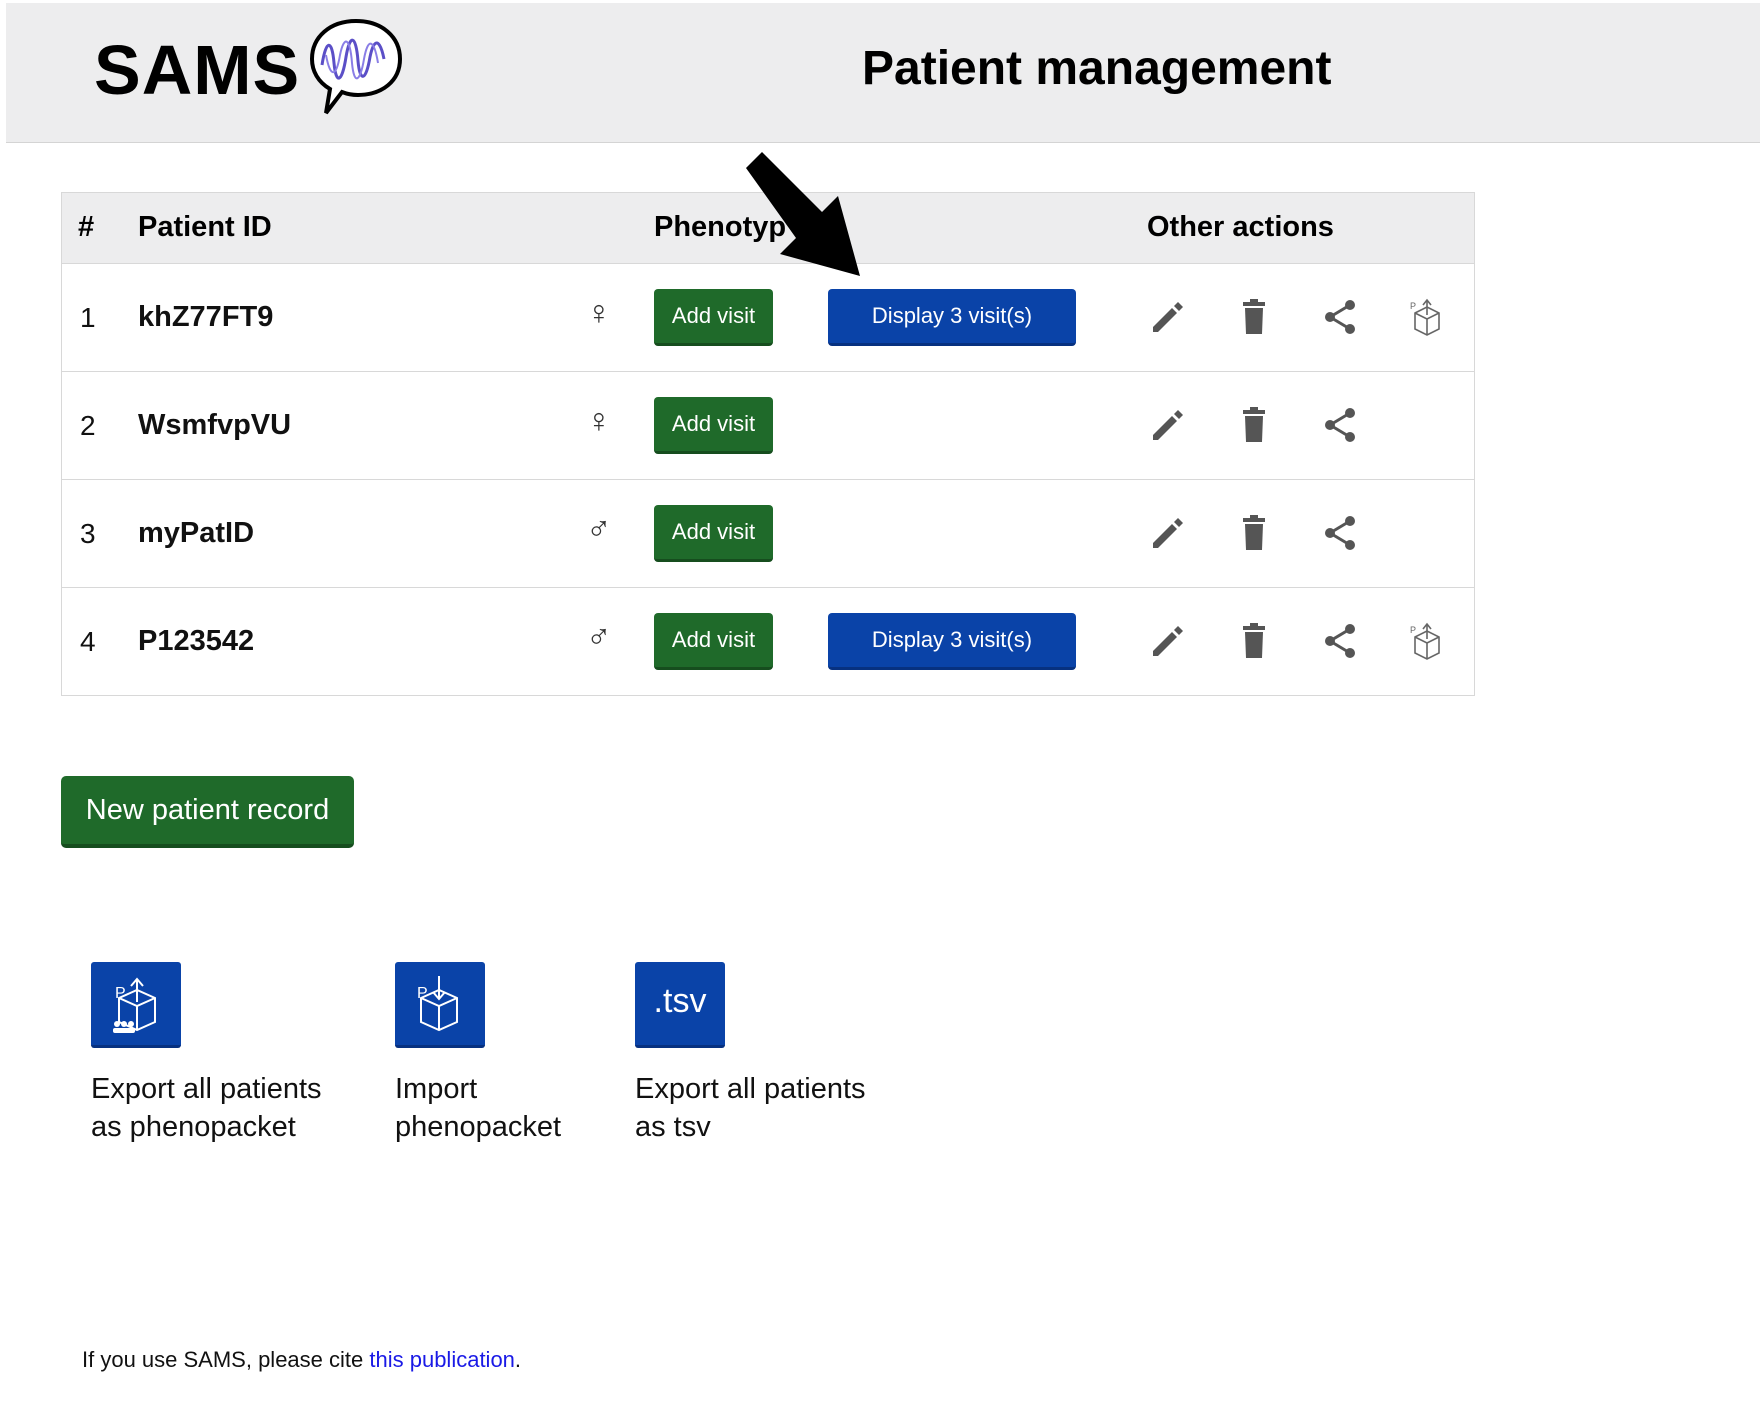  What do you see at coordinates (750, 1108) in the screenshot?
I see `tool-label: Export all patients as tsv` at bounding box center [750, 1108].